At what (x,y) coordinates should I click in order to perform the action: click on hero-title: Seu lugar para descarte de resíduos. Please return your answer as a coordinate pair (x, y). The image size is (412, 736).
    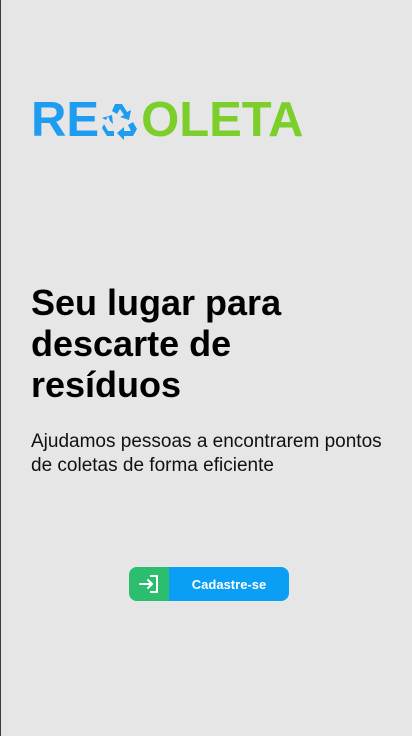
    Looking at the image, I should click on (156, 343).